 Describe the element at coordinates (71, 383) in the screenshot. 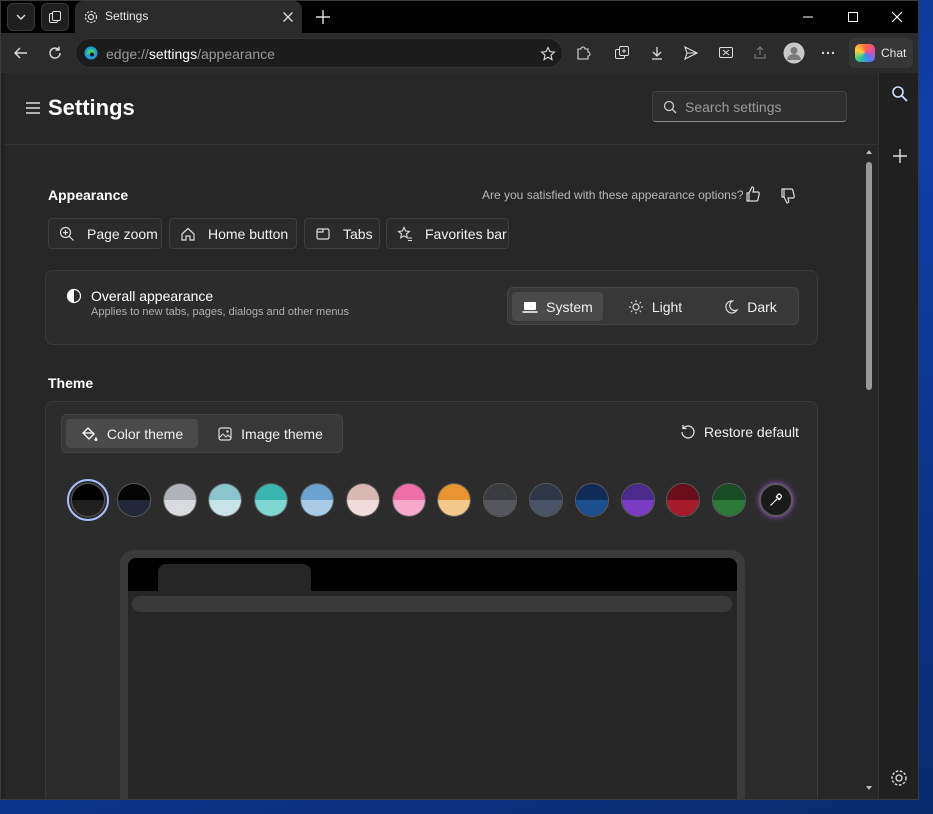

I see `theme-heading: Theme` at that location.